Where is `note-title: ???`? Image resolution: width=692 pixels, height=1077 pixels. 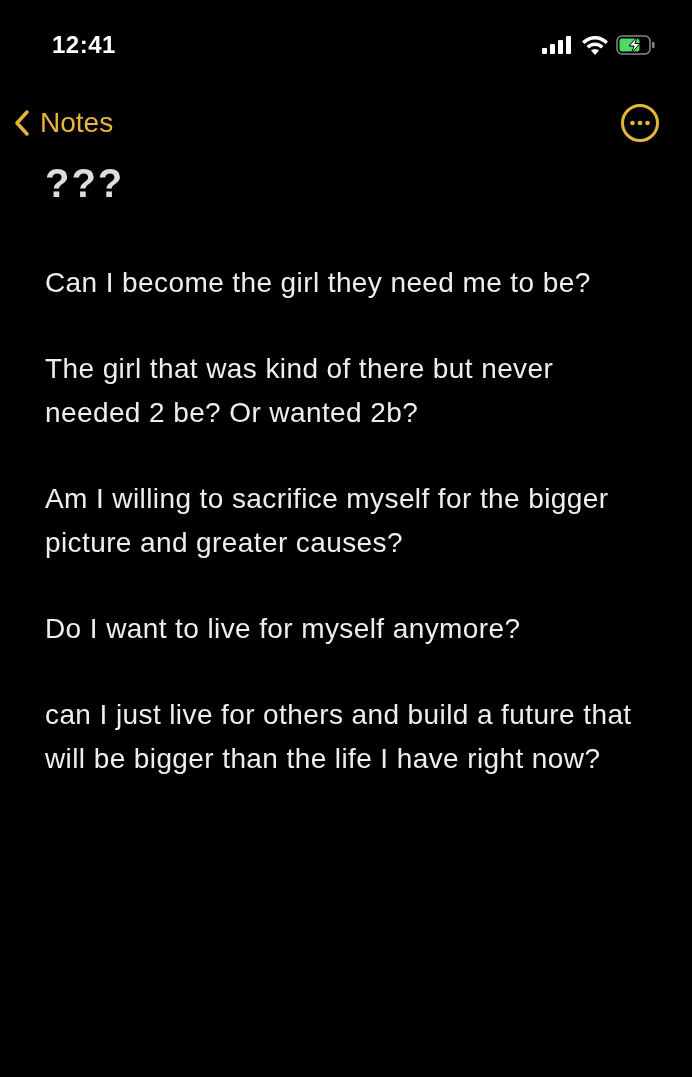
note-title: ??? is located at coordinates (85, 183).